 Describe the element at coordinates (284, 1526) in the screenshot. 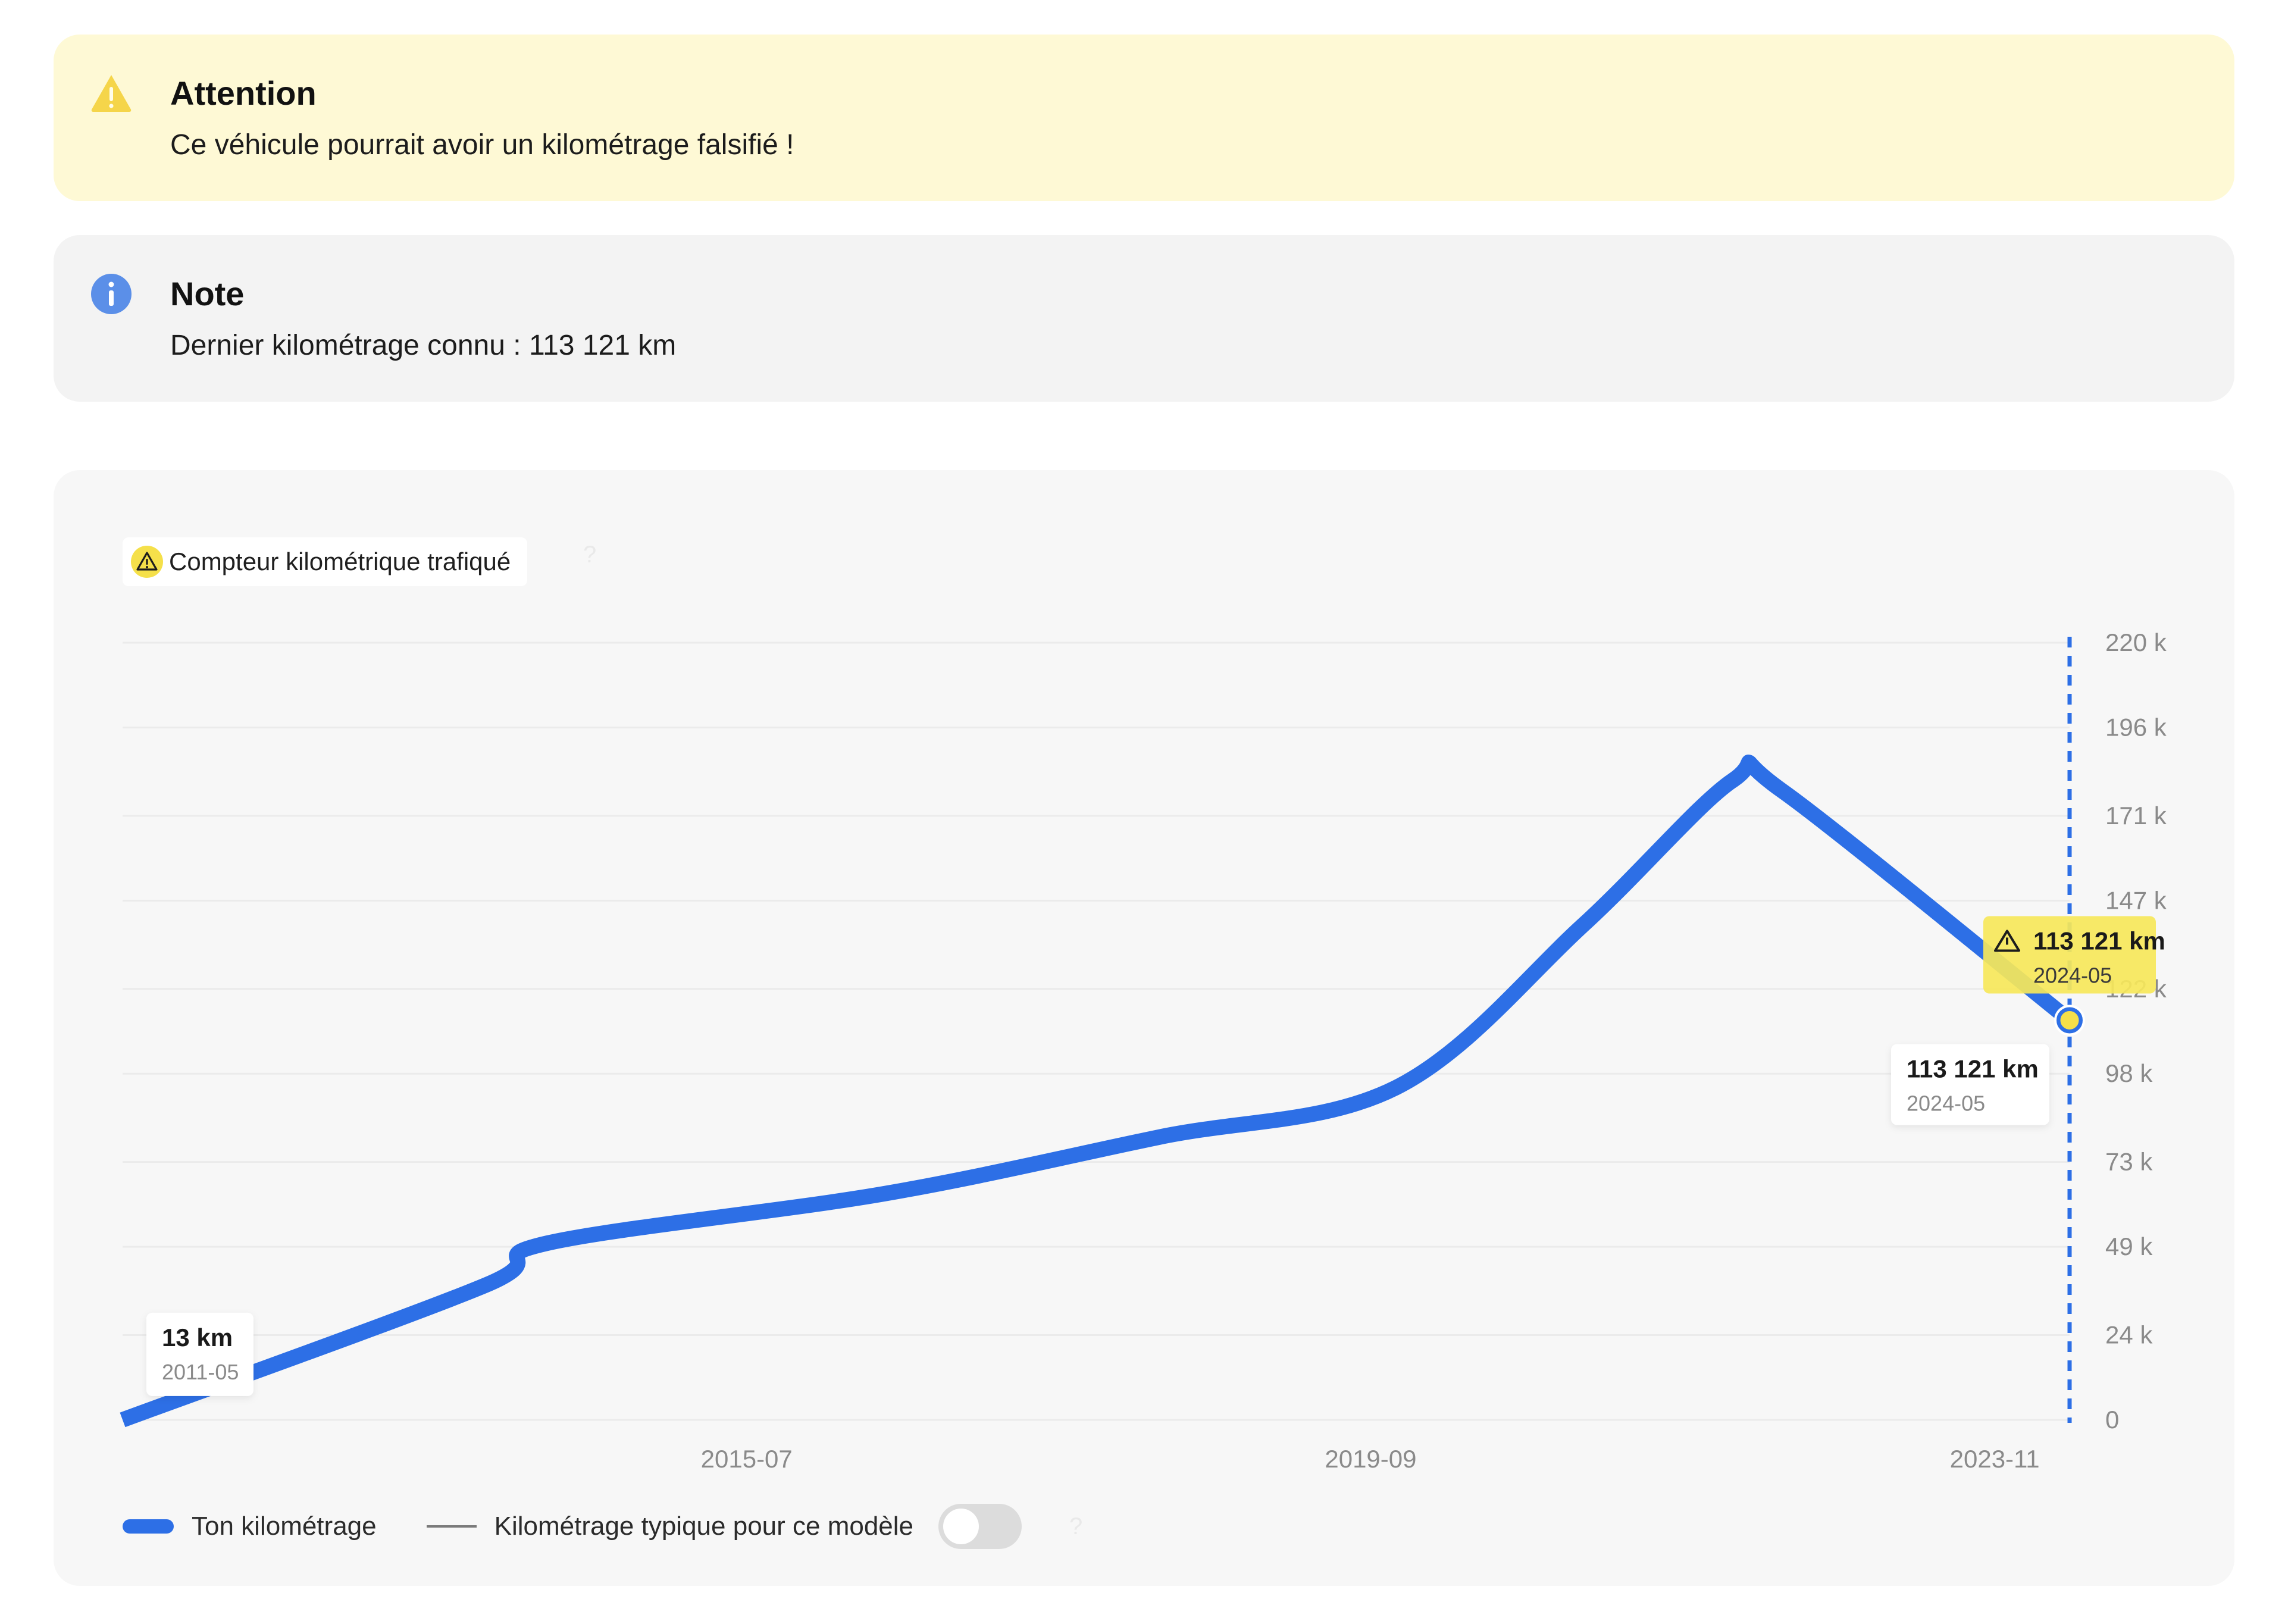

I see `legend-label-mileage: Ton kilométrage` at that location.